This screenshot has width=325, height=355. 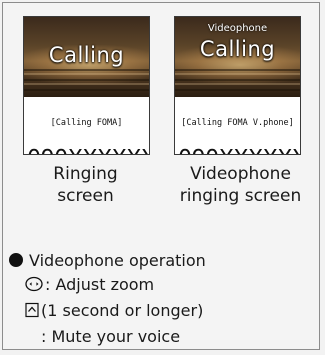 I want to click on zoom-text: : Adjust zoom, so click(x=100, y=284).